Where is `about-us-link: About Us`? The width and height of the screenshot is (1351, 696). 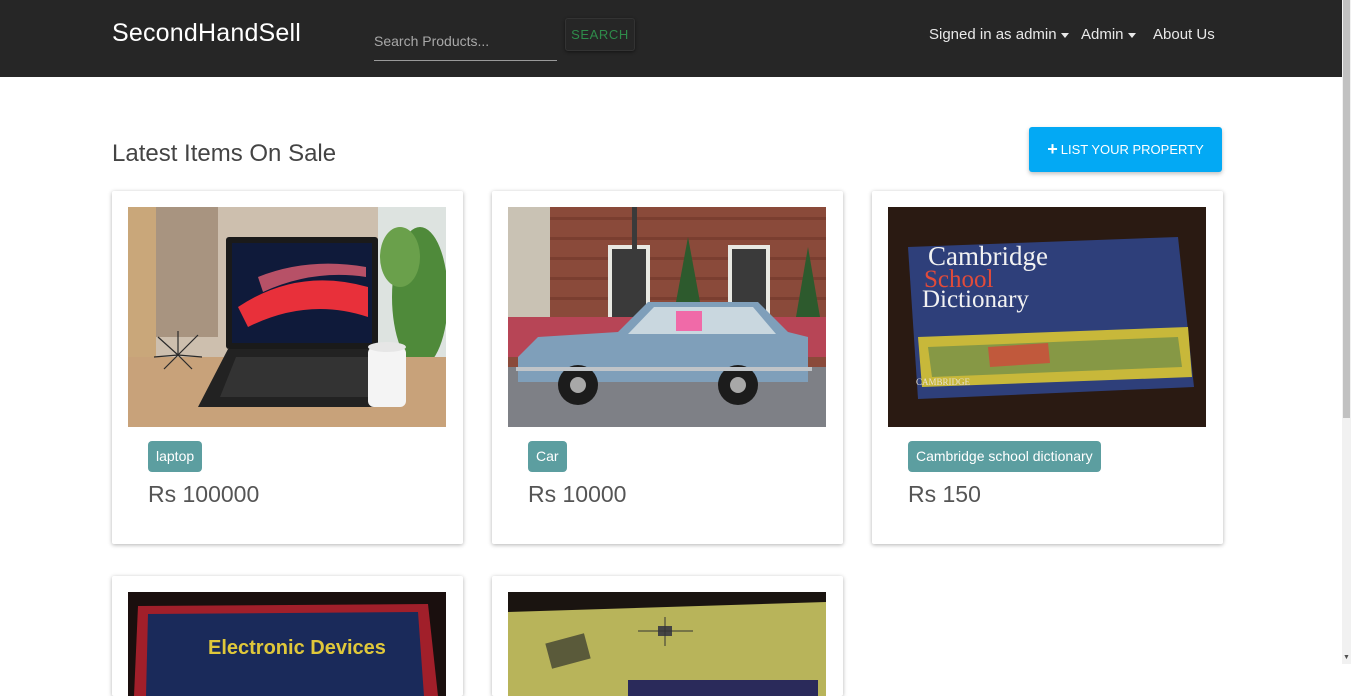 about-us-link: About Us is located at coordinates (1184, 34).